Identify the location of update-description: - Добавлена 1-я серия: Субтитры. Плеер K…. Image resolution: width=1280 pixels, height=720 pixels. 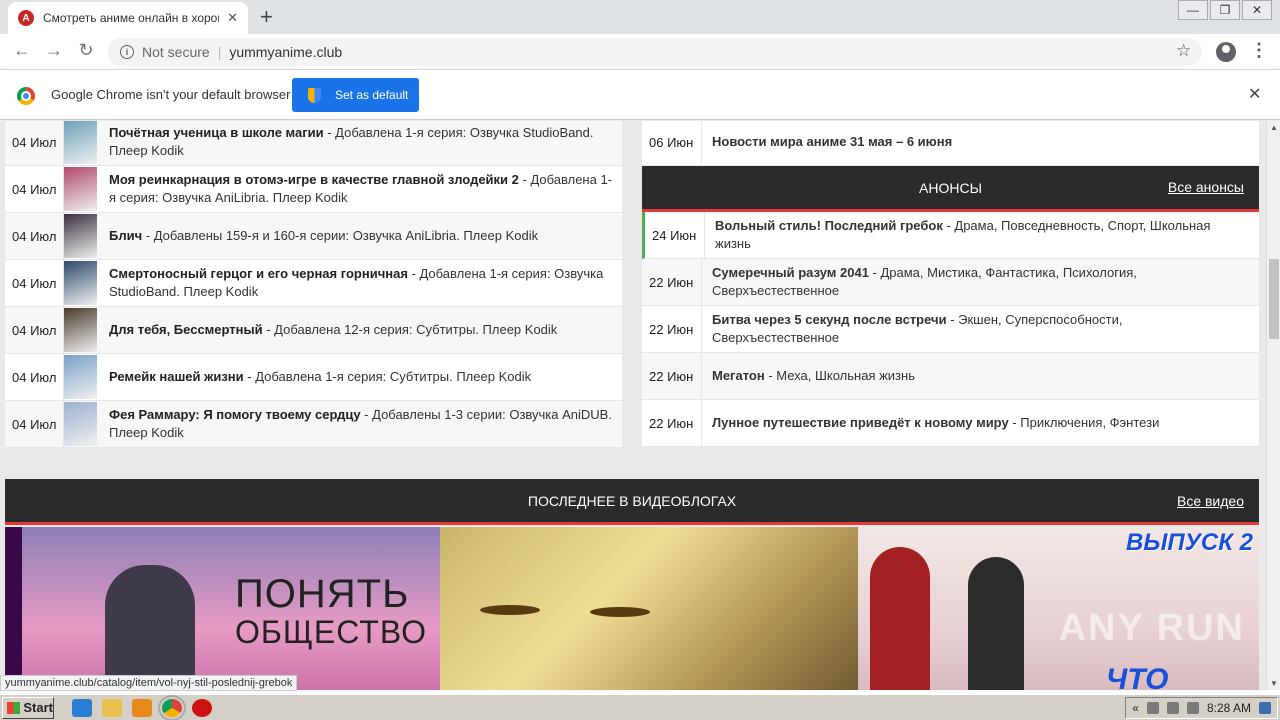
(387, 376).